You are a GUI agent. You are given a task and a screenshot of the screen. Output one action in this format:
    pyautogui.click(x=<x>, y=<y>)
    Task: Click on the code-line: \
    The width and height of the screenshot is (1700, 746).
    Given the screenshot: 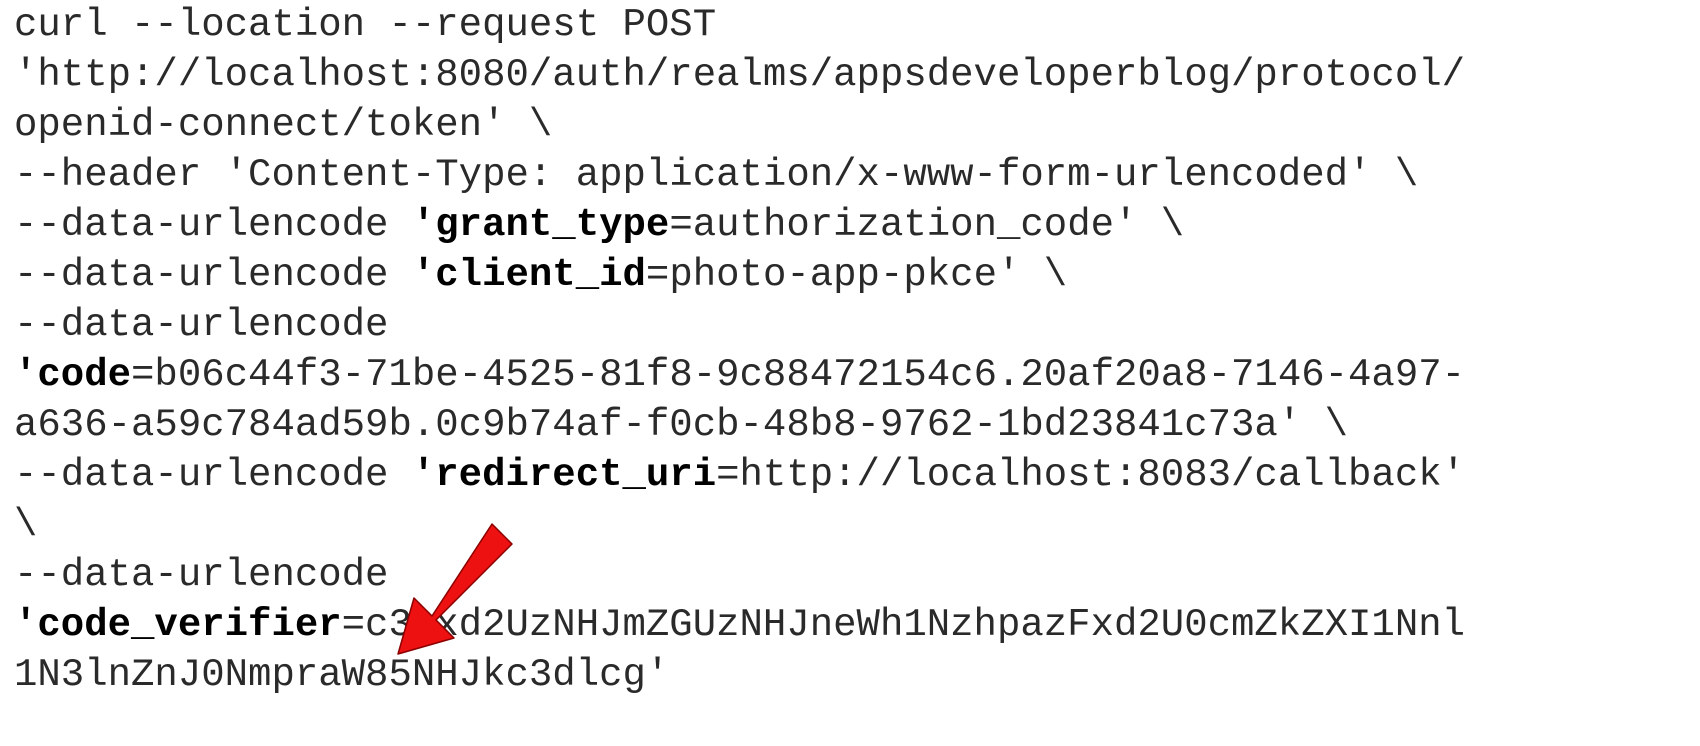 What is the action you would take?
    pyautogui.click(x=26, y=525)
    